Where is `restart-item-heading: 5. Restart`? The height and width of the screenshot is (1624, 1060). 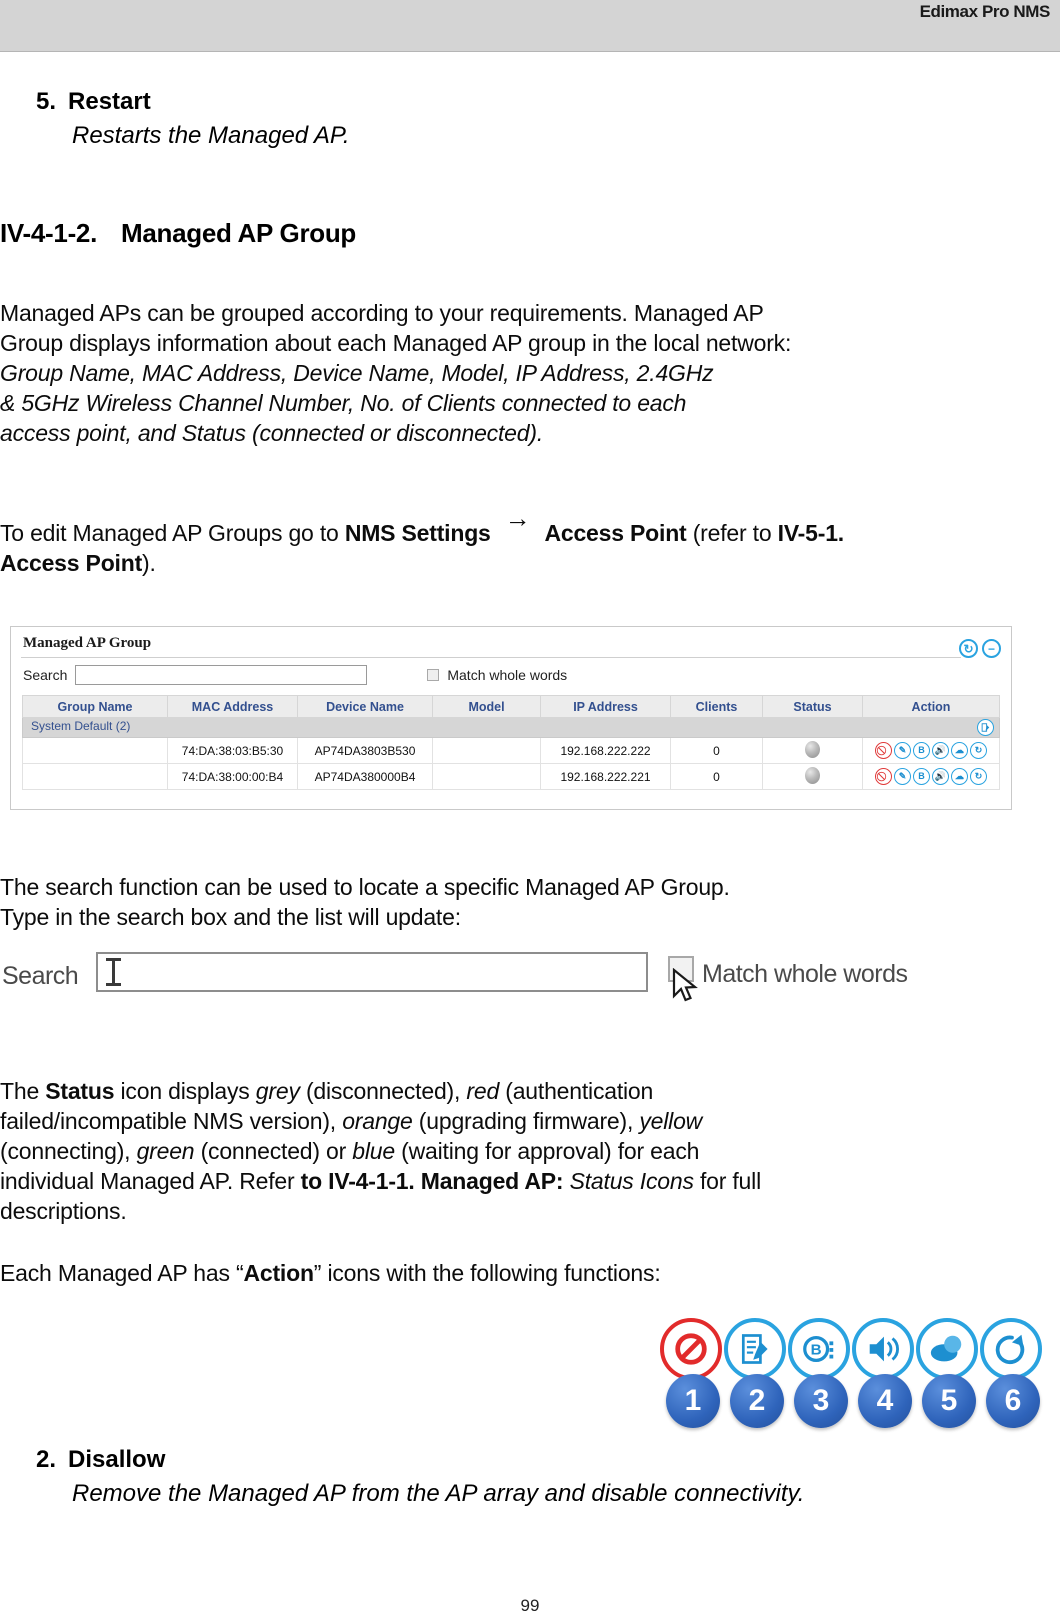
restart-item-heading: 5. Restart is located at coordinates (193, 102).